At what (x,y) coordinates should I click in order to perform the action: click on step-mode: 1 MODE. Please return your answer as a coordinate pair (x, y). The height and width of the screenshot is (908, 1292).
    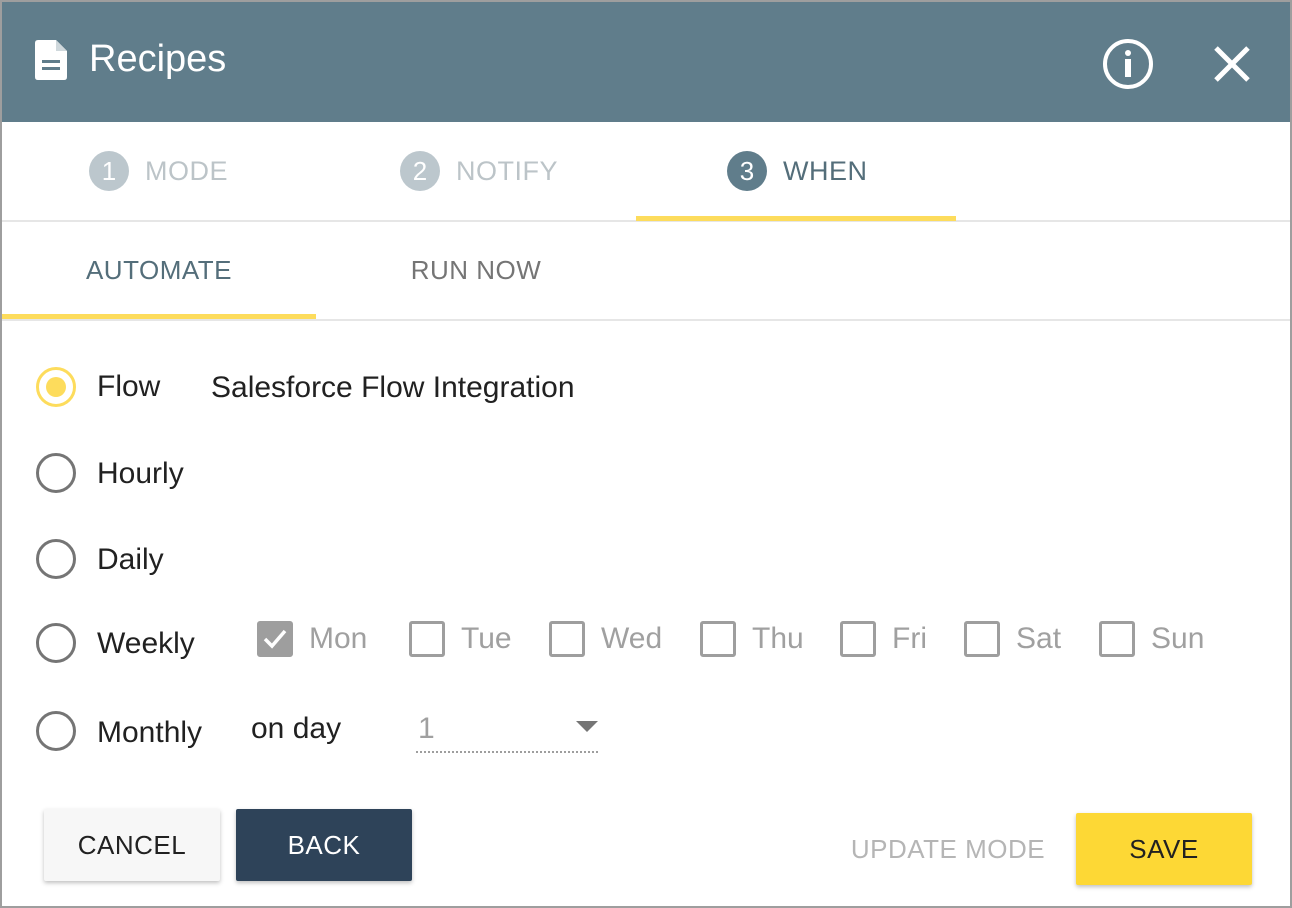
    Looking at the image, I should click on (158, 171).